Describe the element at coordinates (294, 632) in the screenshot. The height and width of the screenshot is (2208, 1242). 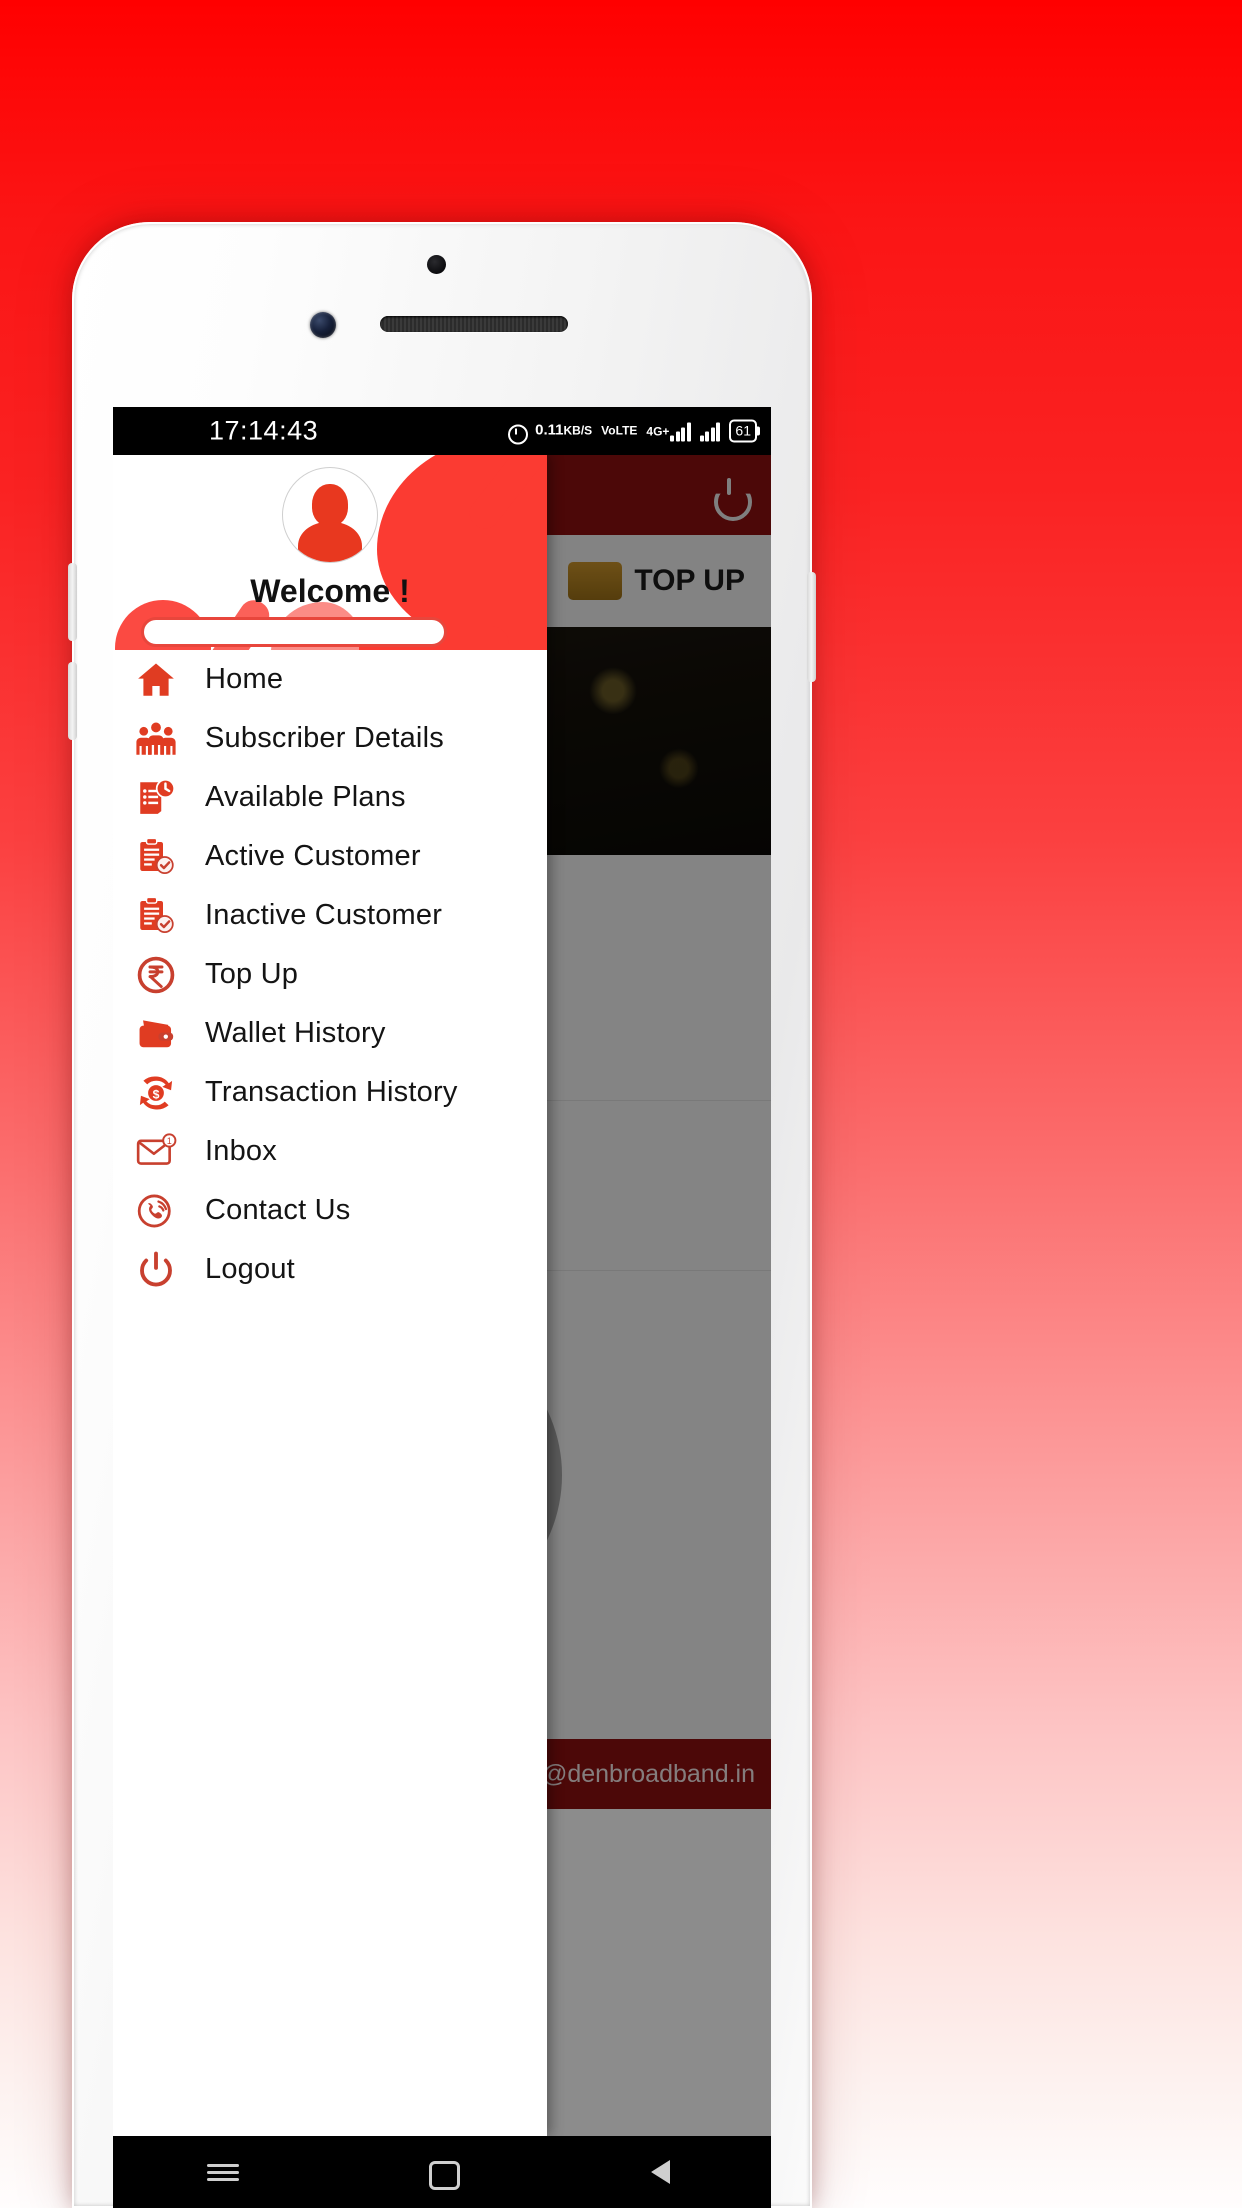
I see `redacted-user-name` at that location.